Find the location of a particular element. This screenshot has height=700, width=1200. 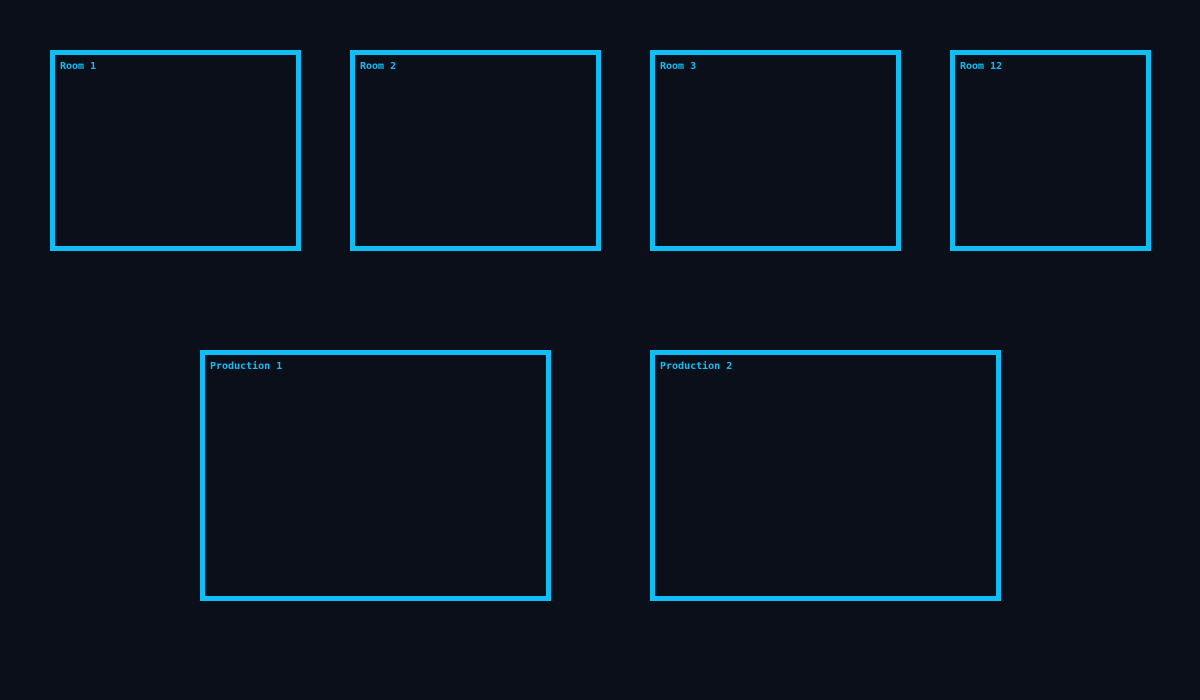

room-12-box: Room 12 is located at coordinates (1050, 150).